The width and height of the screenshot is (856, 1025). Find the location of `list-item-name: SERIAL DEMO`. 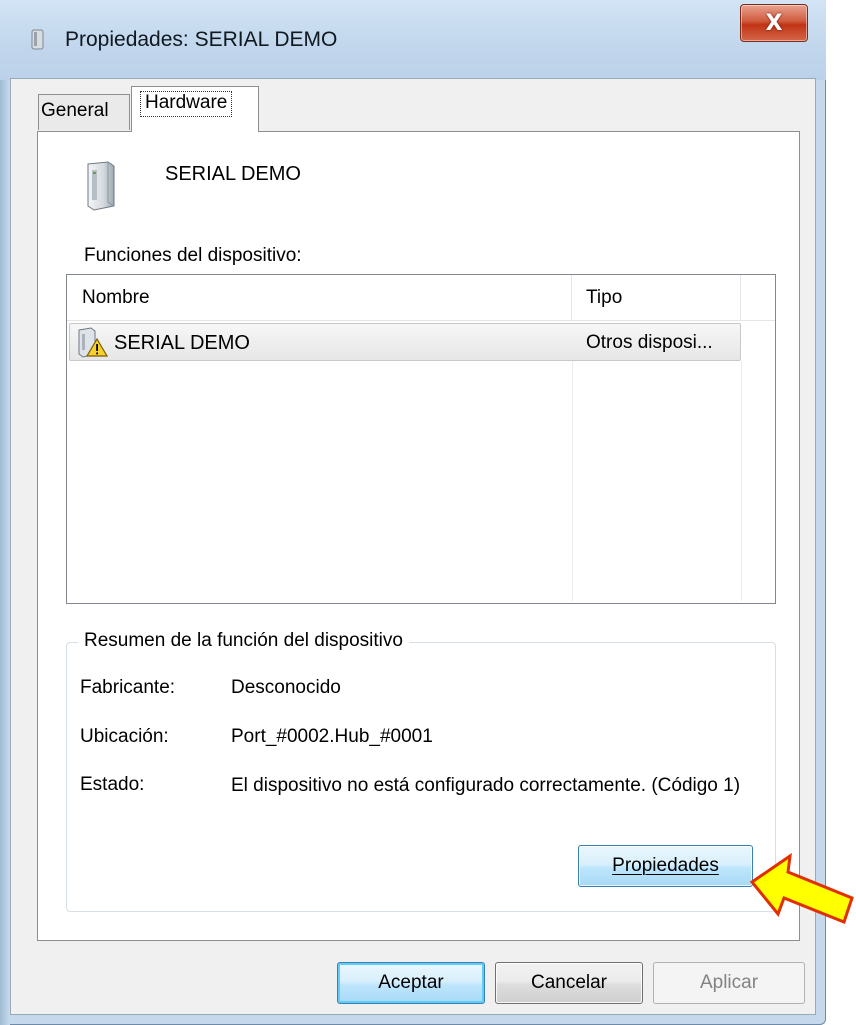

list-item-name: SERIAL DEMO is located at coordinates (182, 343).